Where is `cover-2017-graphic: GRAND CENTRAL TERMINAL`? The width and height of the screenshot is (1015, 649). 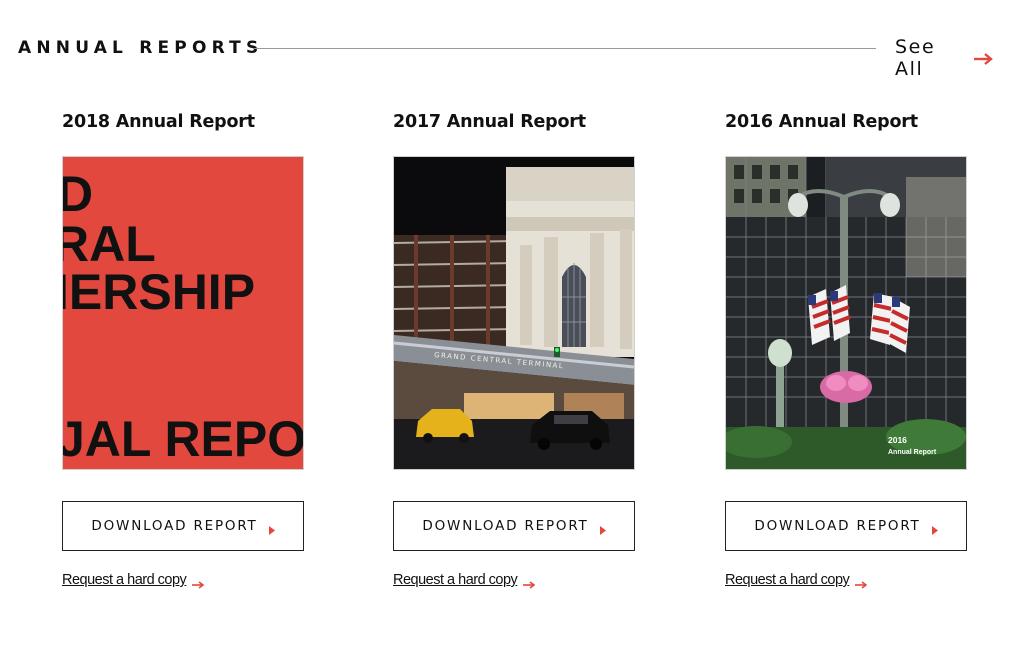
cover-2017-graphic: GRAND CENTRAL TERMINAL is located at coordinates (514, 313).